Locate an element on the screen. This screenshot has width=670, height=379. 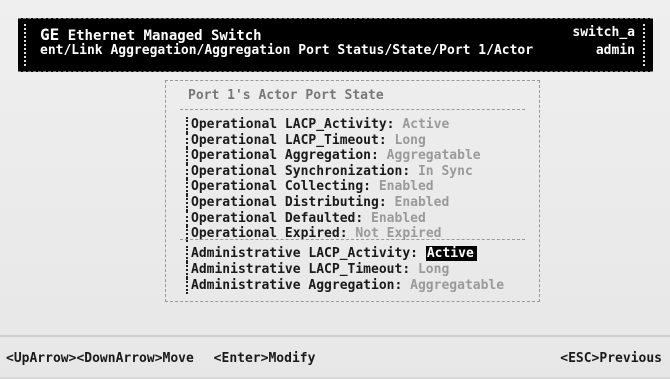
operational-synchronization-value: In Sync is located at coordinates (445, 171).